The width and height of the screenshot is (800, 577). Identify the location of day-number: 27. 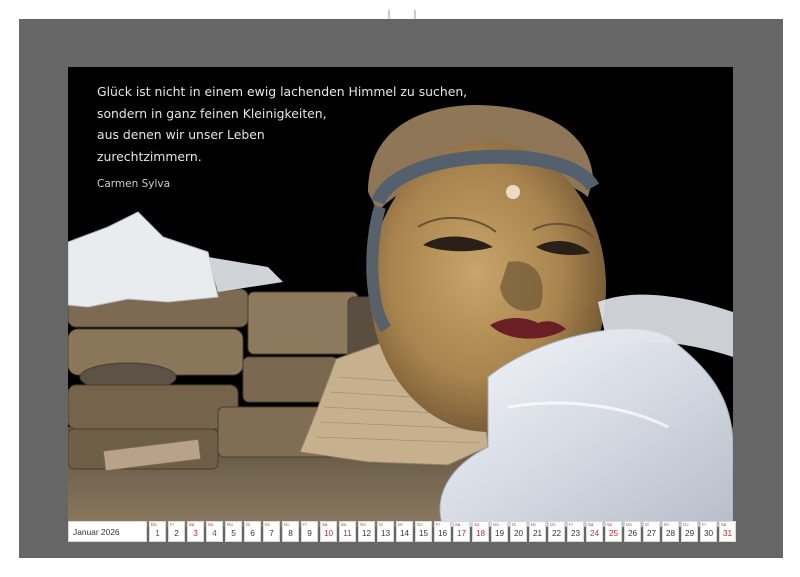
(651, 533).